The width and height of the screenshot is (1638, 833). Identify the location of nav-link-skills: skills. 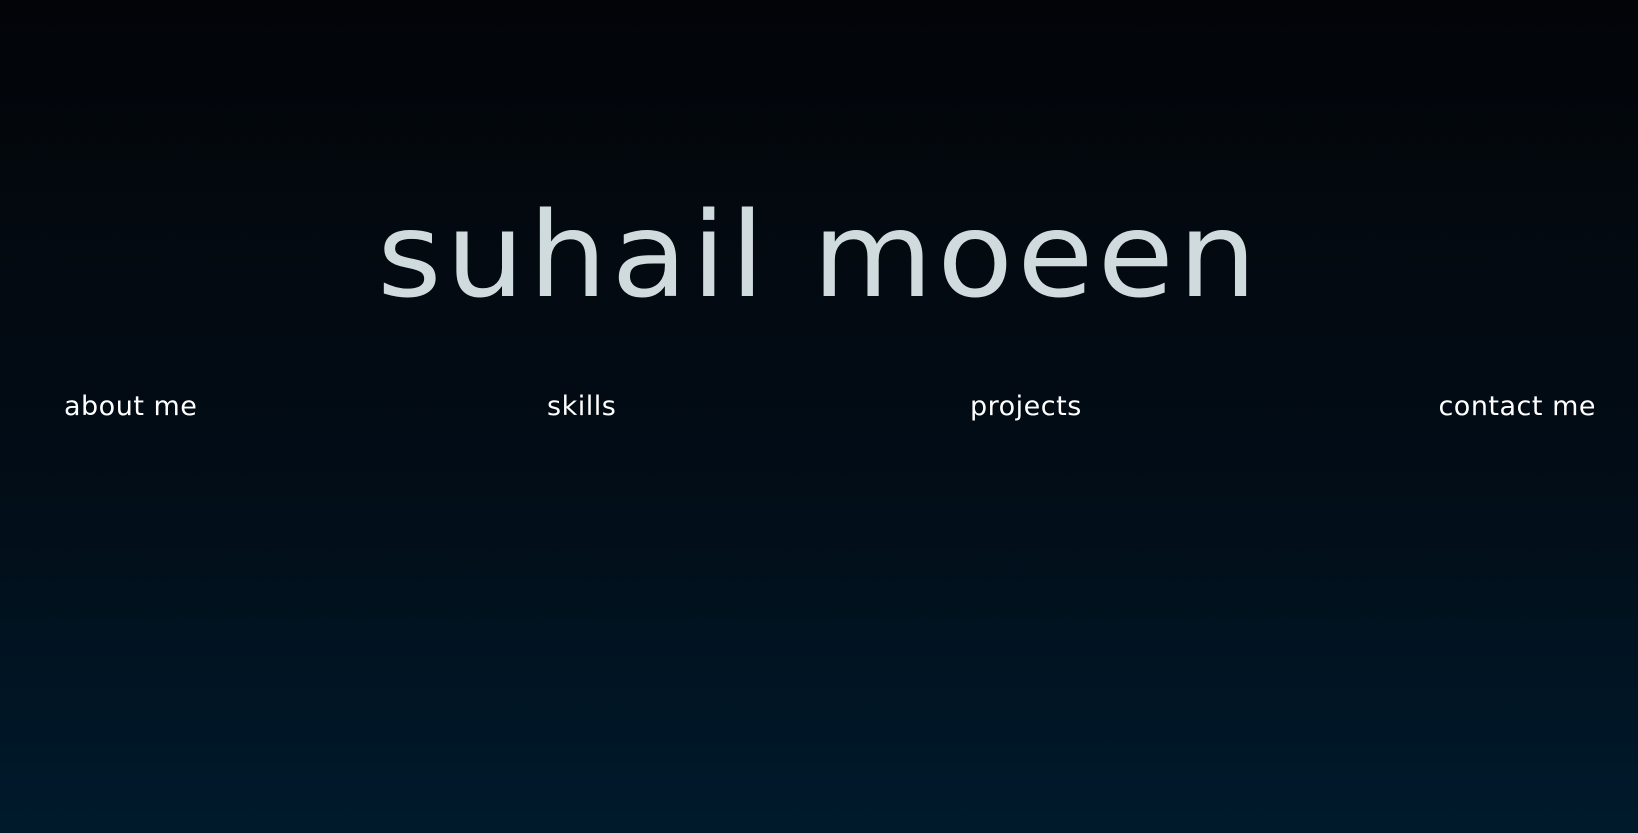
(581, 407).